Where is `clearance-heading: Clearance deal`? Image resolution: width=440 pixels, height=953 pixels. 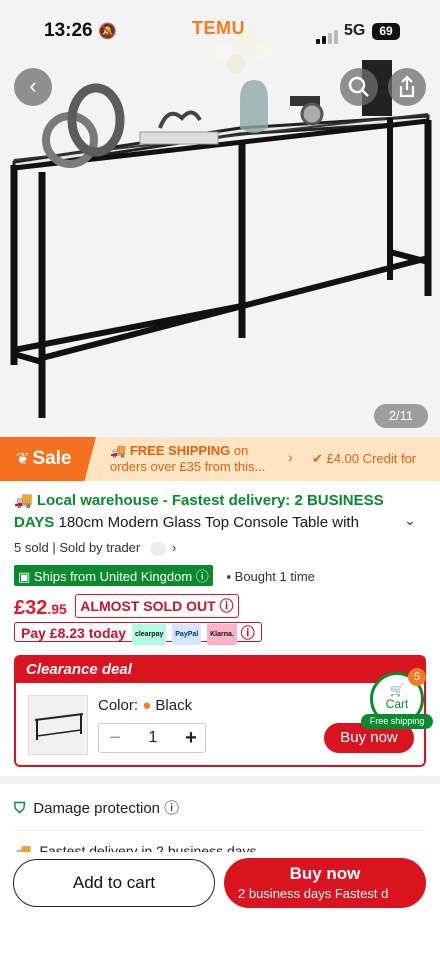 clearance-heading: Clearance deal is located at coordinates (220, 670).